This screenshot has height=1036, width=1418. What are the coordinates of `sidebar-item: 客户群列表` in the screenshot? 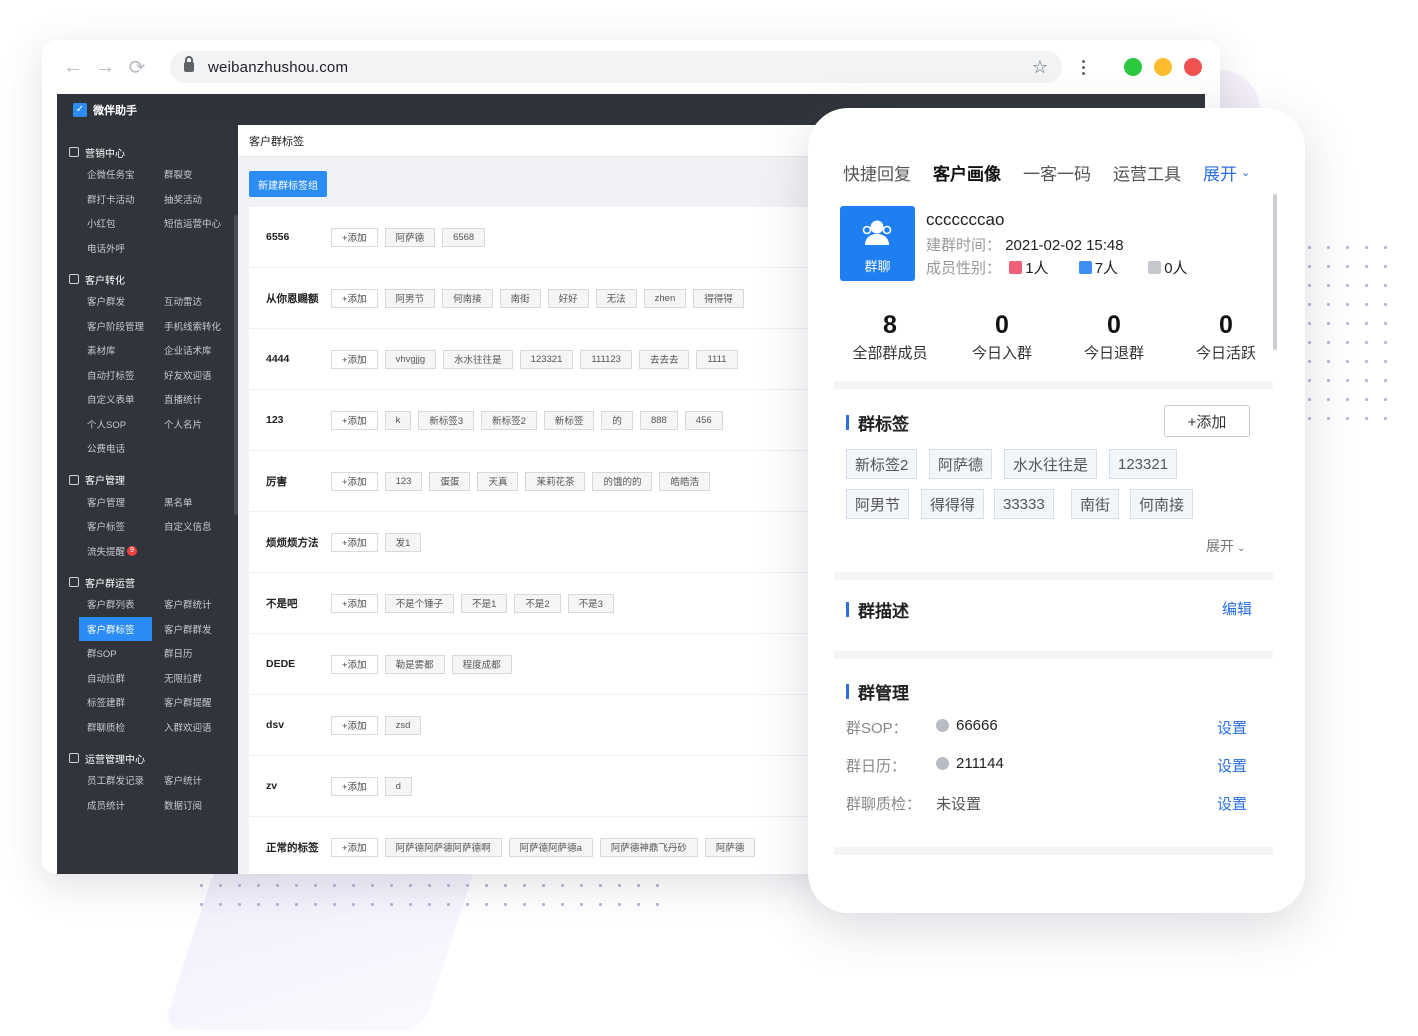 It's located at (115, 604).